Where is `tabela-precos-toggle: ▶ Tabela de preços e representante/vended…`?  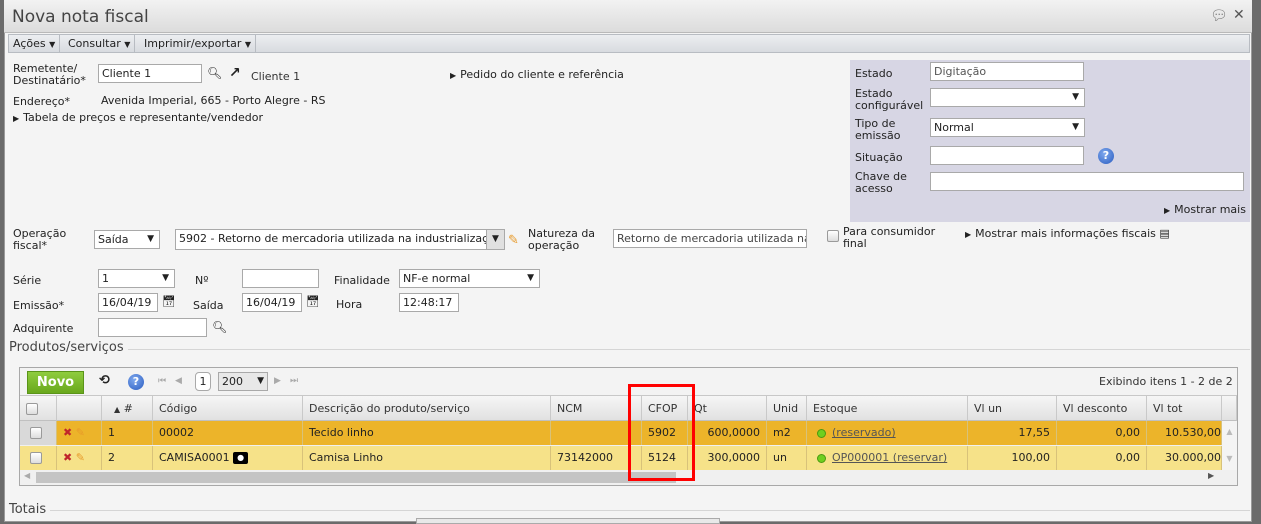
tabela-precos-toggle: ▶ Tabela de preços e representante/vended… is located at coordinates (138, 117).